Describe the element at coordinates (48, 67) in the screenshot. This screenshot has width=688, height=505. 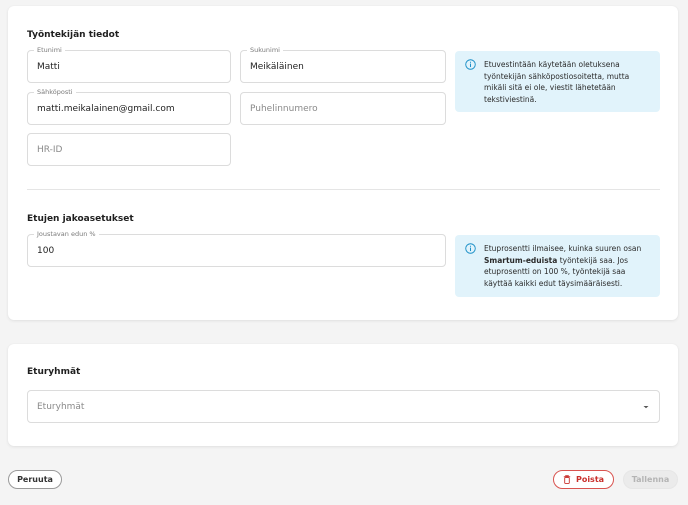
I see `first-name-value: Matti` at that location.